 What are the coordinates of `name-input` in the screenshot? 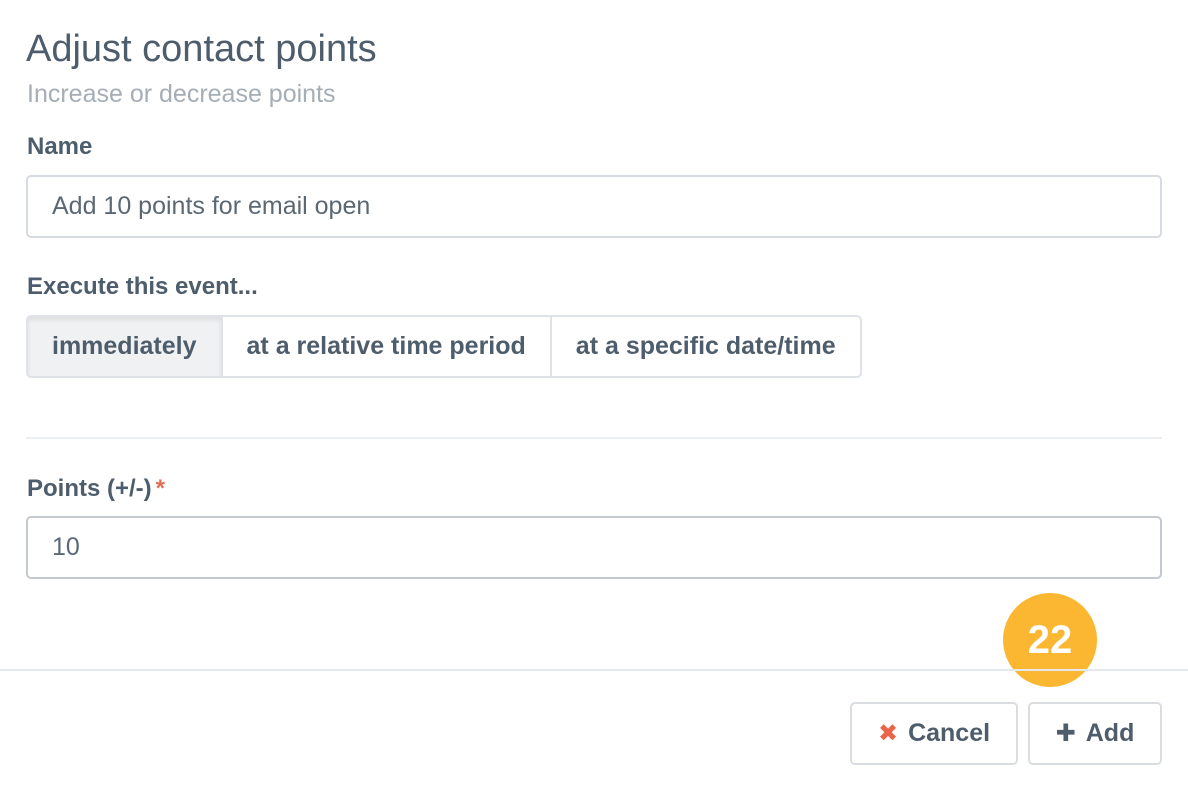 It's located at (594, 206).